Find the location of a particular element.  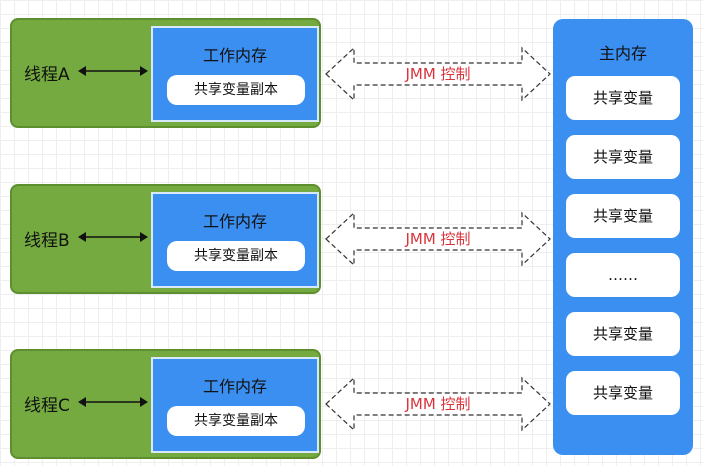

shared-variable-list: 共享变量 共享变量 共享变量 …… 共享变量 共享变量 is located at coordinates (623, 253).